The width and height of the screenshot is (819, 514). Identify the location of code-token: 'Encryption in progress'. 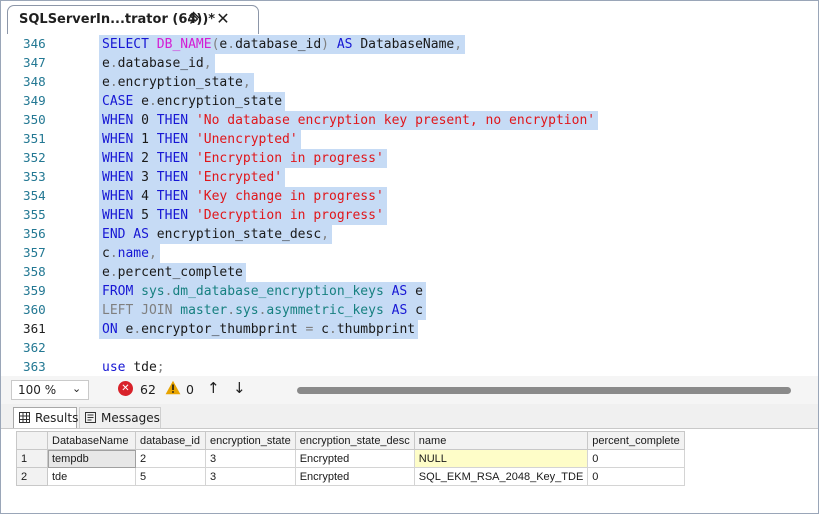
(289, 158).